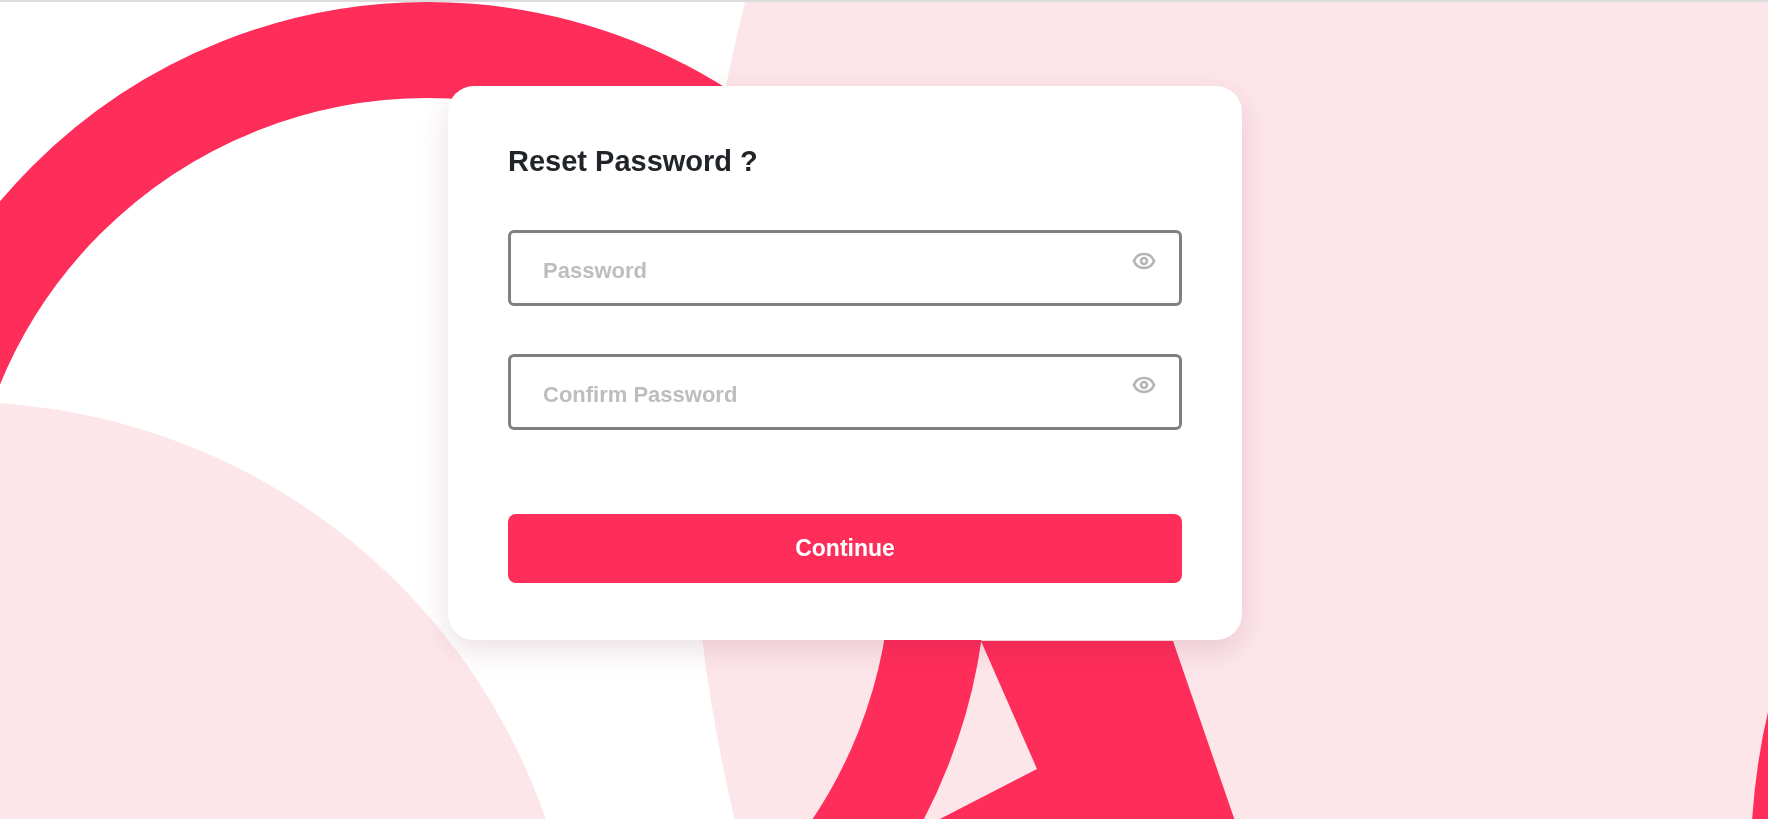  Describe the element at coordinates (845, 548) in the screenshot. I see `continue-button: Continue` at that location.